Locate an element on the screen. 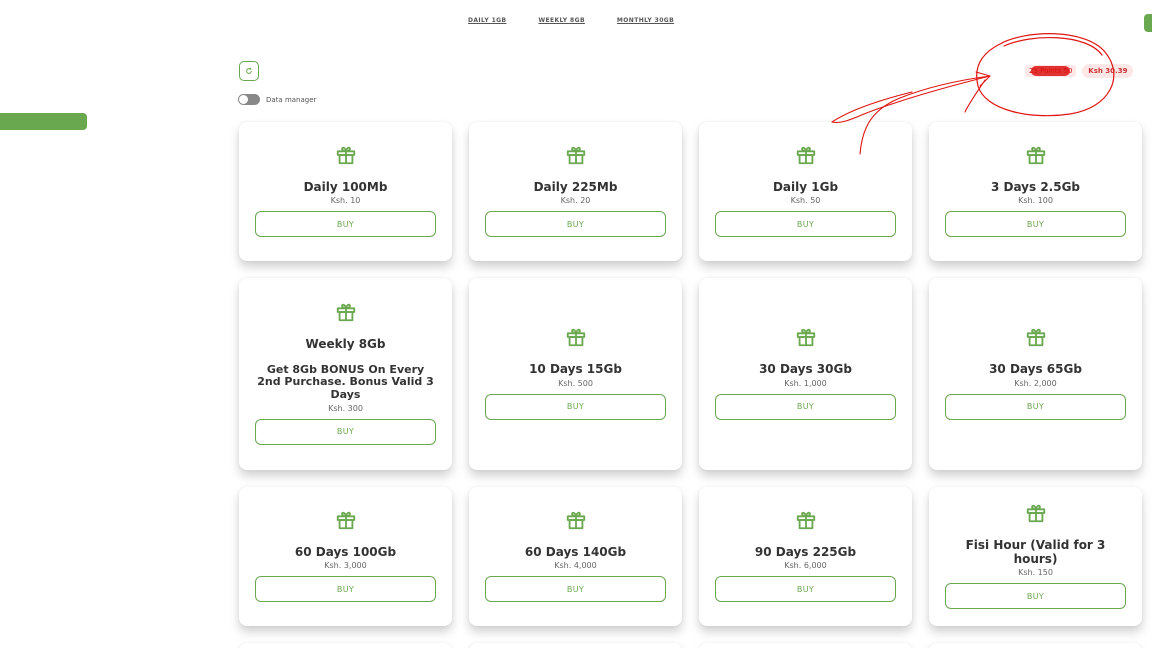 This screenshot has height=648, width=1152. package-price: Ksh. 10 is located at coordinates (345, 201).